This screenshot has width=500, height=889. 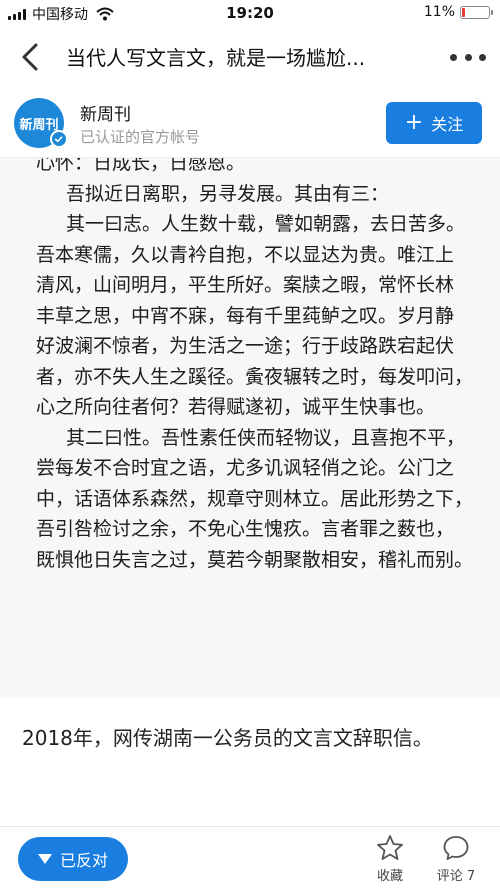 What do you see at coordinates (31, 57) in the screenshot?
I see `chevron-left-icon` at bounding box center [31, 57].